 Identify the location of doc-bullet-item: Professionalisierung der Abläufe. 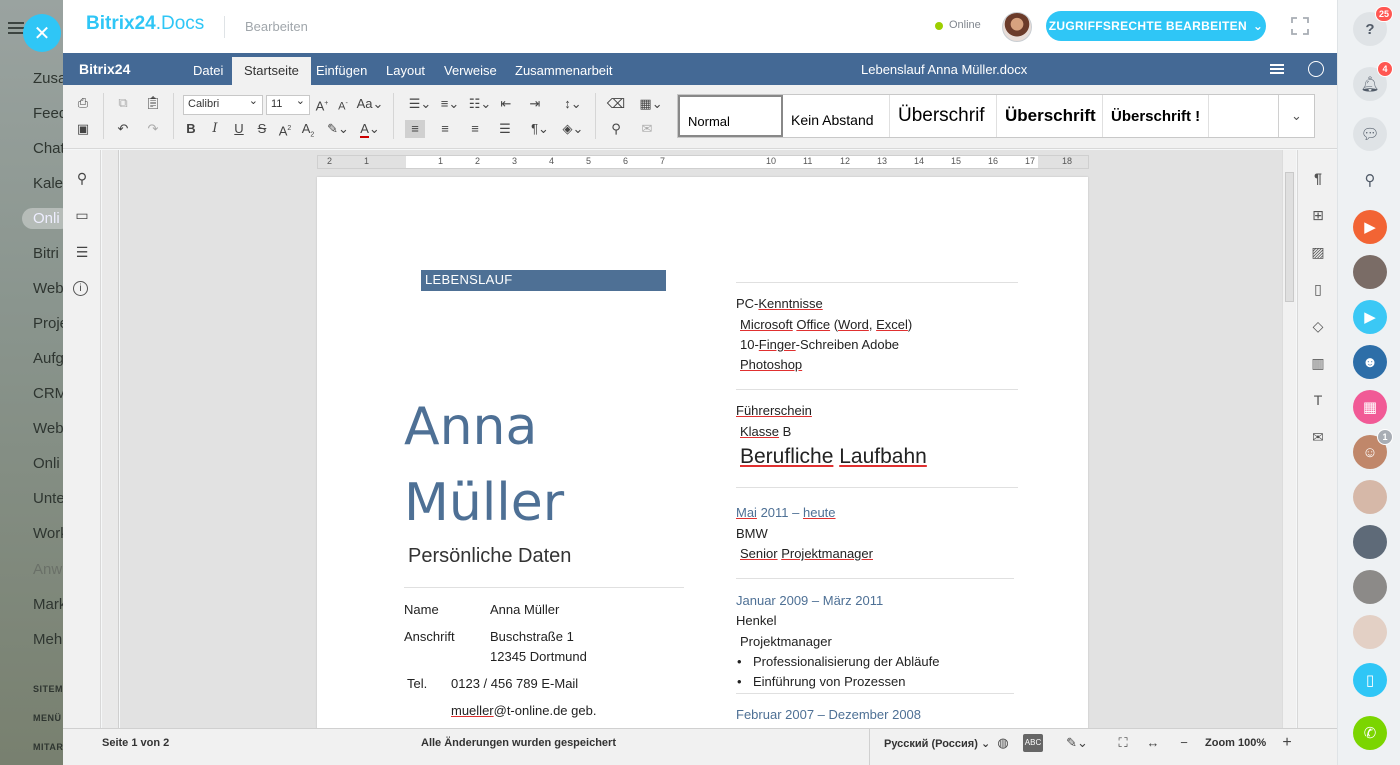
(838, 661).